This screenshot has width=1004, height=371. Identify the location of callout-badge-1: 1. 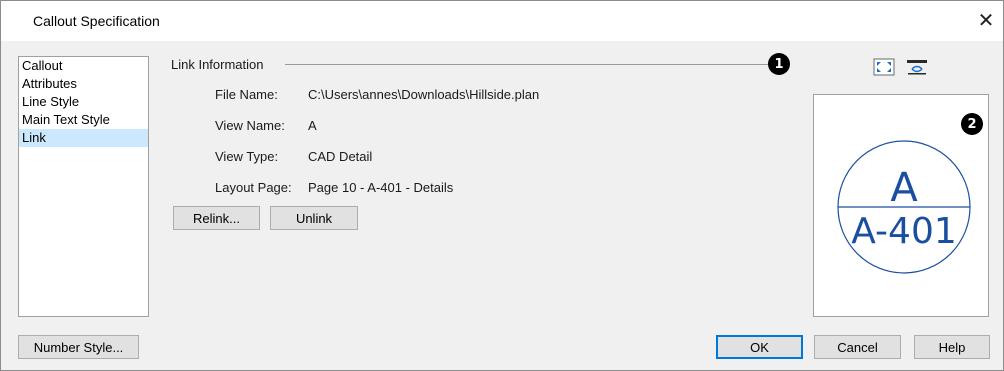
(779, 64).